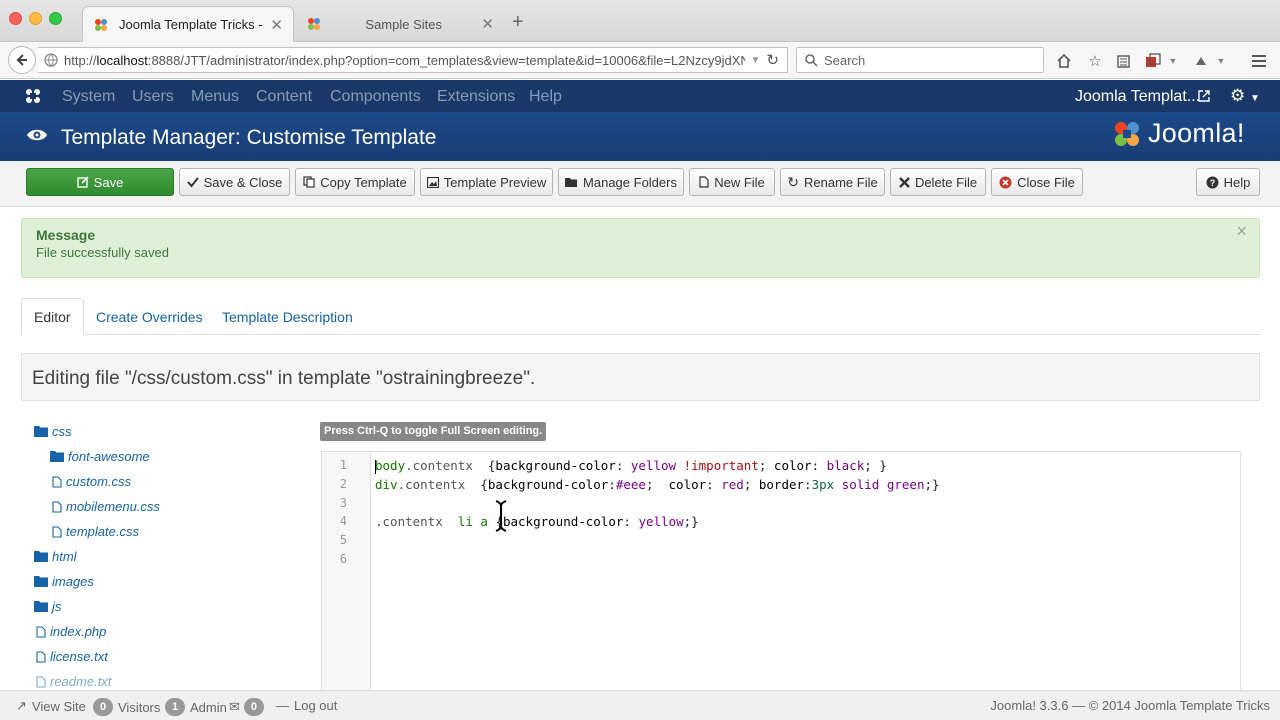 The image size is (1280, 720). I want to click on save-close-button: Save & Close, so click(234, 182).